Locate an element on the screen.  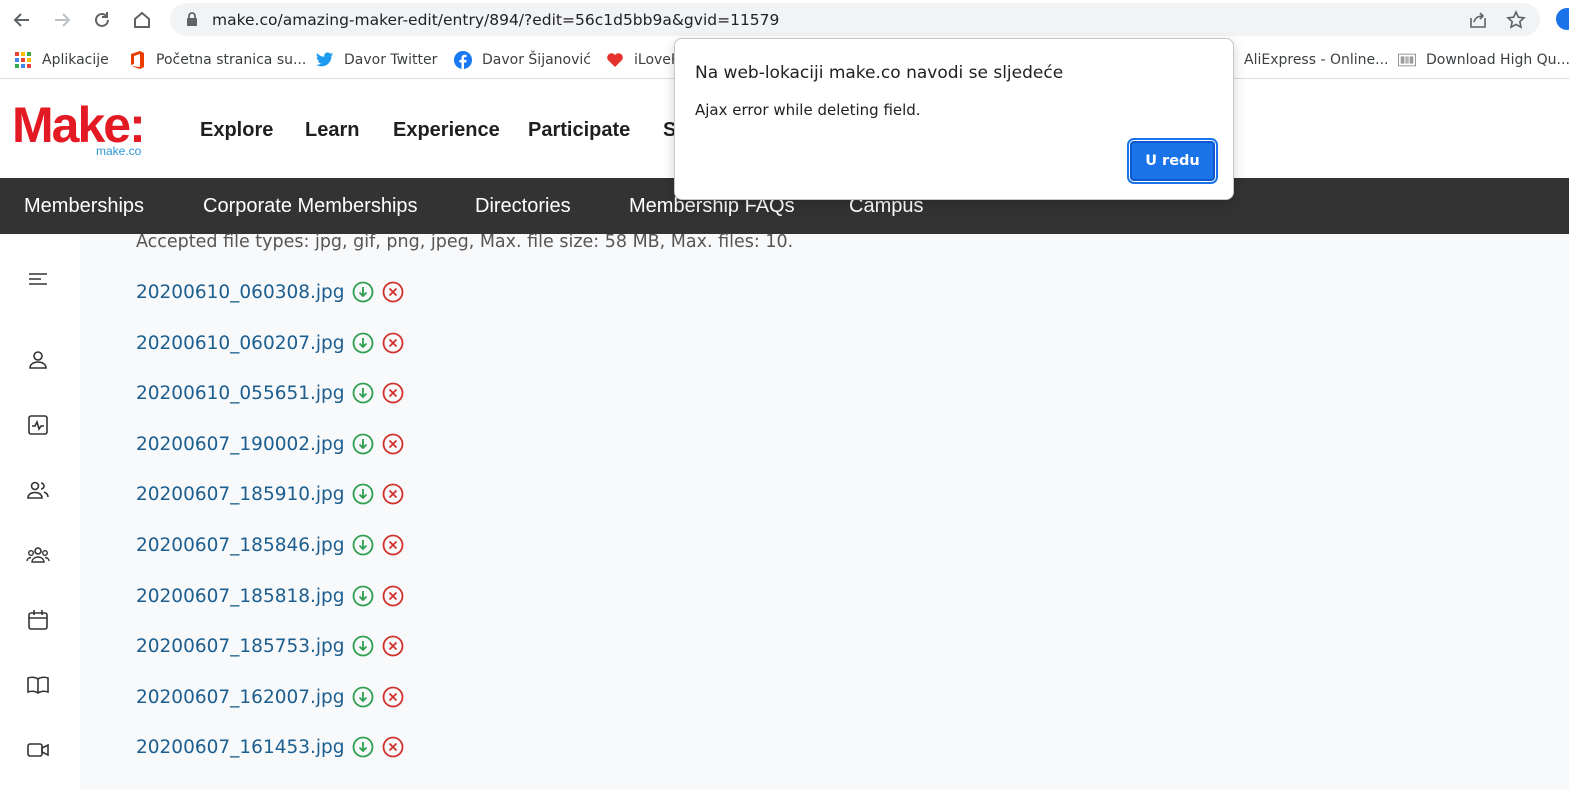
activity-icon is located at coordinates (38, 425).